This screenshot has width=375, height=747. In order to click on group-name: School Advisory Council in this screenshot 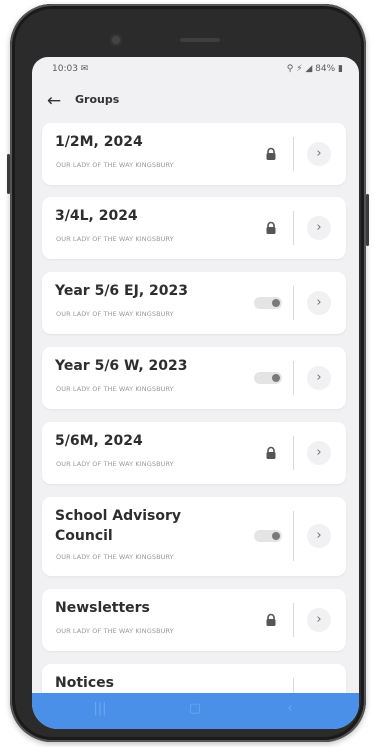, I will do `click(118, 526)`.